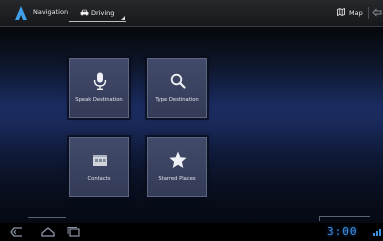  I want to click on type-destination-label: Type Destination, so click(177, 100).